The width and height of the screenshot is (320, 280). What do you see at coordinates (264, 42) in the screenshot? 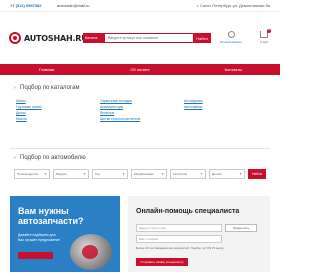
I see `cart-total: 0 руб` at bounding box center [264, 42].